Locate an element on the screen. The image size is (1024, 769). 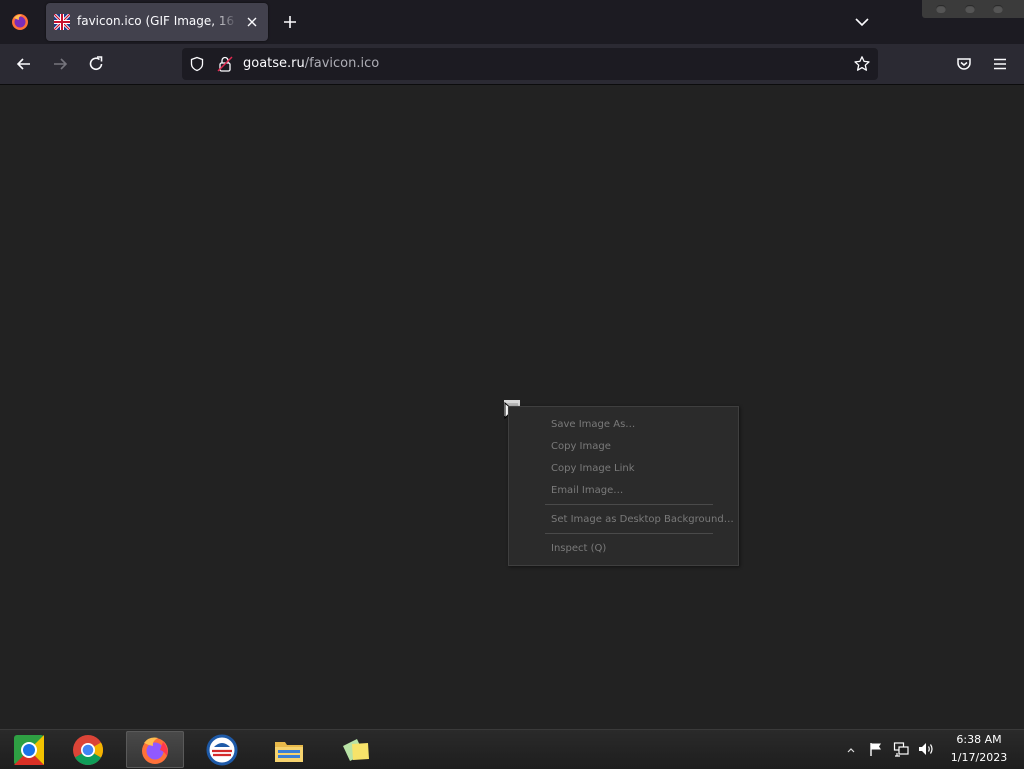
url-host: goatse.ru is located at coordinates (274, 63).